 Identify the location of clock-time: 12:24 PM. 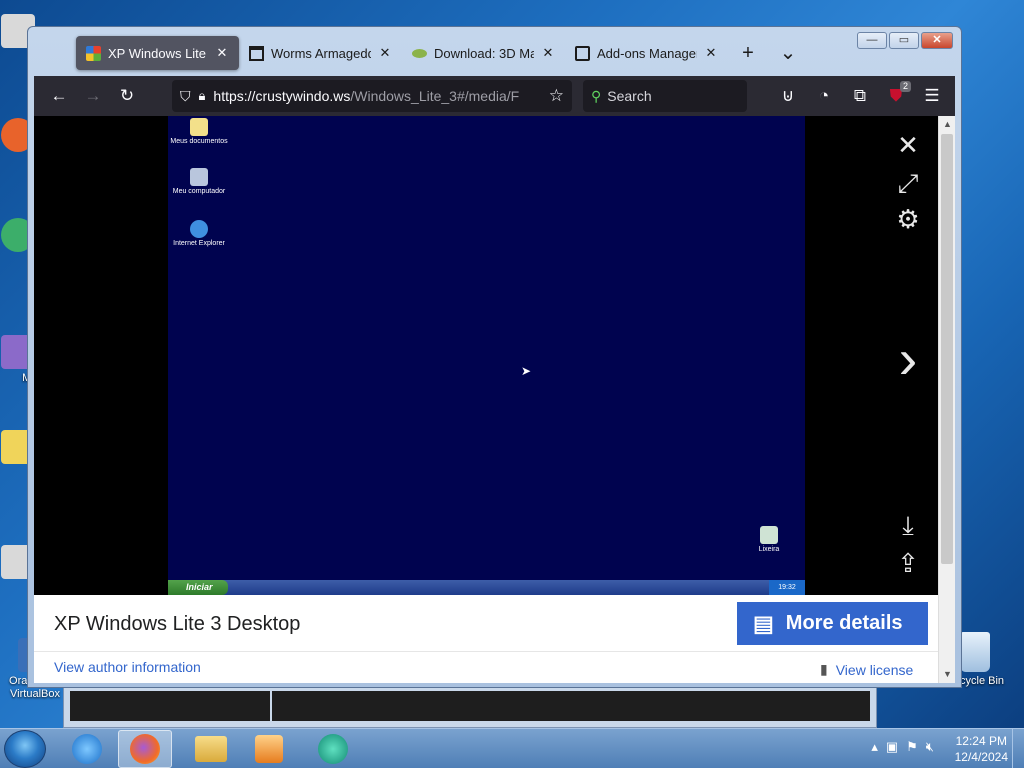
(981, 741).